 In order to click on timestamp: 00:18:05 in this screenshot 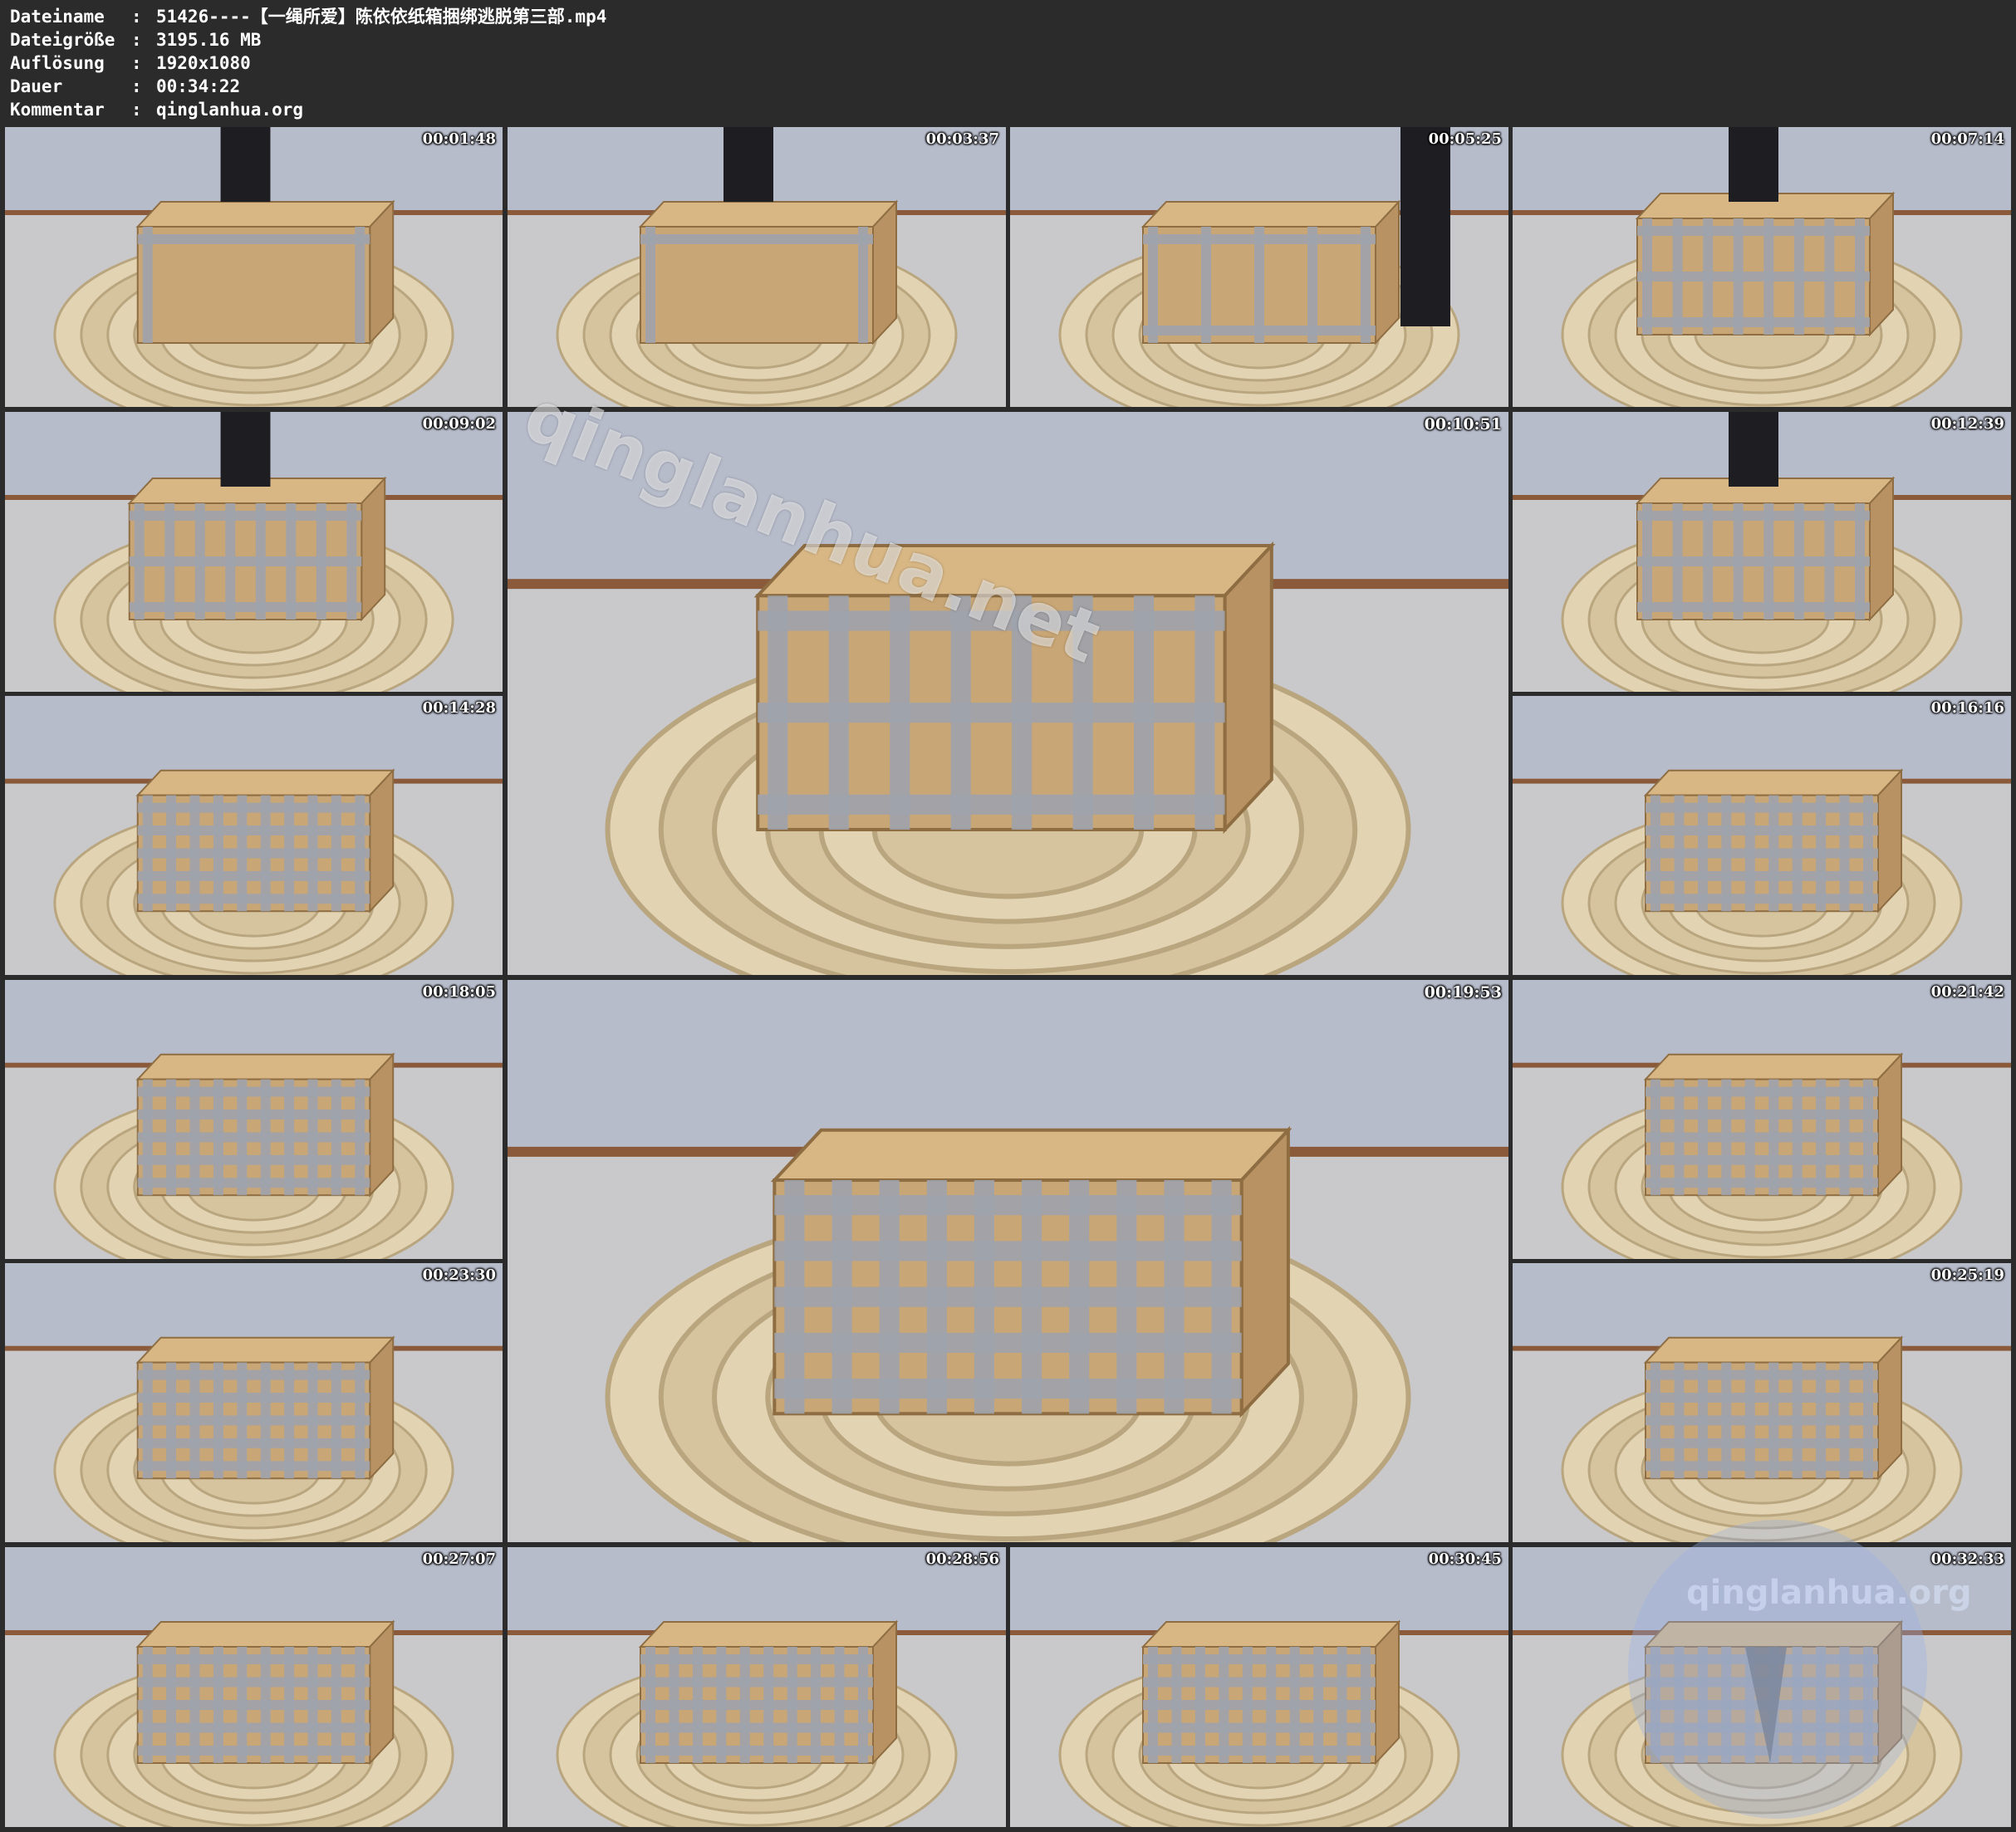, I will do `click(459, 992)`.